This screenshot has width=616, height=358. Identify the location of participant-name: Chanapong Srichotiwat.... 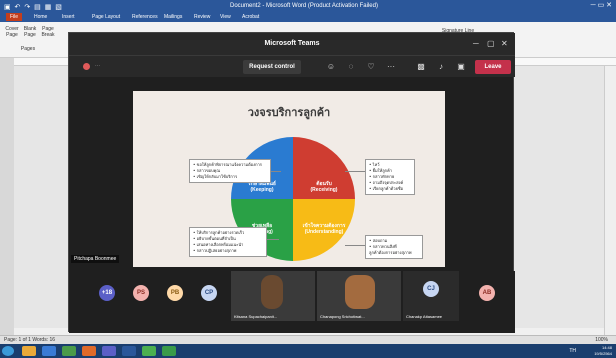
(342, 316).